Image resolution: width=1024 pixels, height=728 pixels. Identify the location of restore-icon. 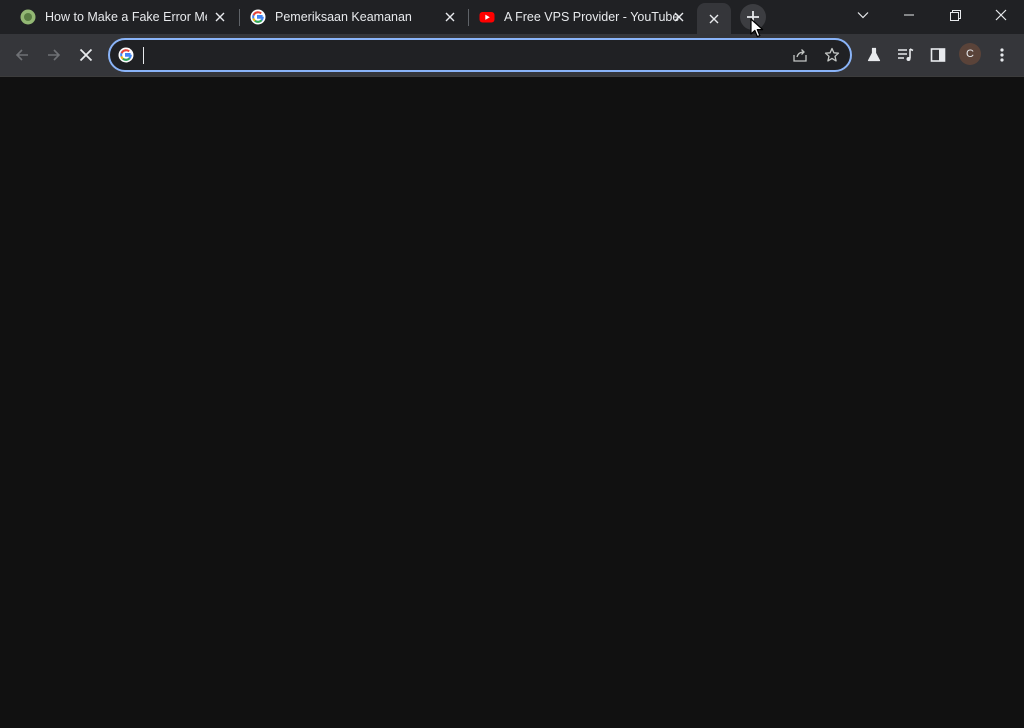
(955, 15).